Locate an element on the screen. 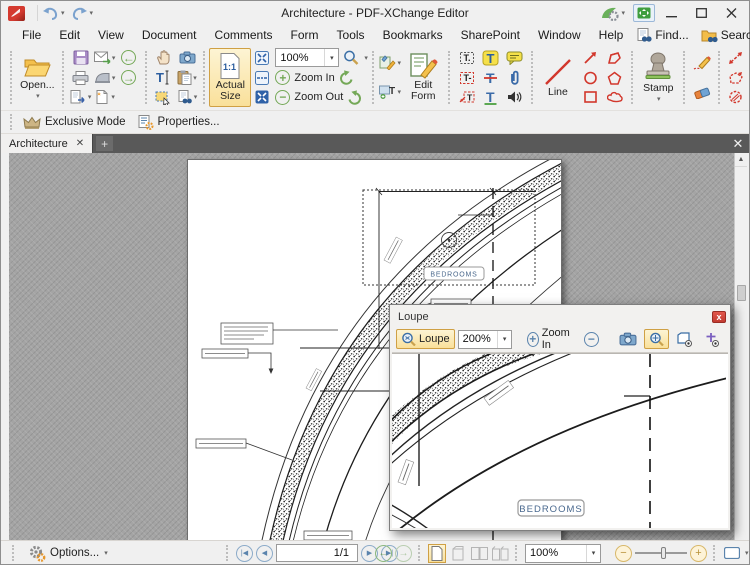 This screenshot has height=565, width=750. open-button: Open... ▾ is located at coordinates (37, 77).